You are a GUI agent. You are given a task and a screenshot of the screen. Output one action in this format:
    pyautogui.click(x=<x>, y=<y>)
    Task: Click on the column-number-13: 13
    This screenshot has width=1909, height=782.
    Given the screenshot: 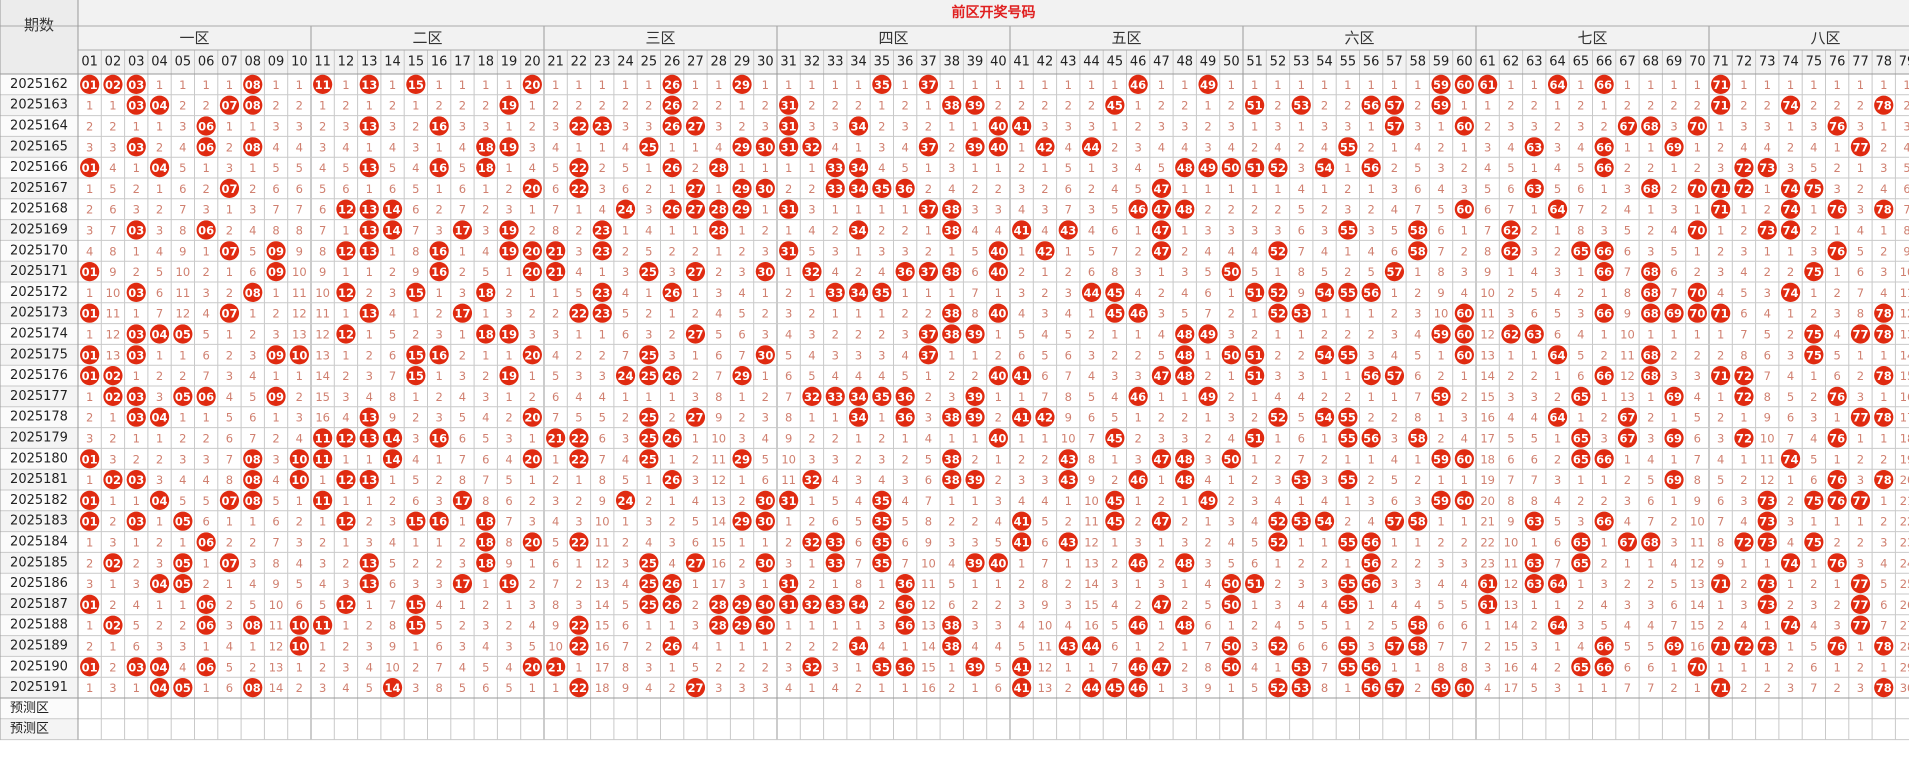 What is the action you would take?
    pyautogui.click(x=369, y=62)
    